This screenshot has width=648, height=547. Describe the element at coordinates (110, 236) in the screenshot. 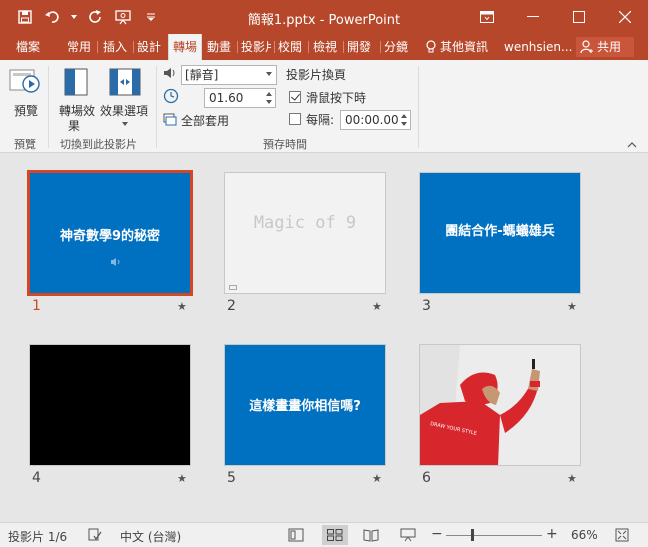

I see `slide-title: 神奇數學9的秘密` at that location.